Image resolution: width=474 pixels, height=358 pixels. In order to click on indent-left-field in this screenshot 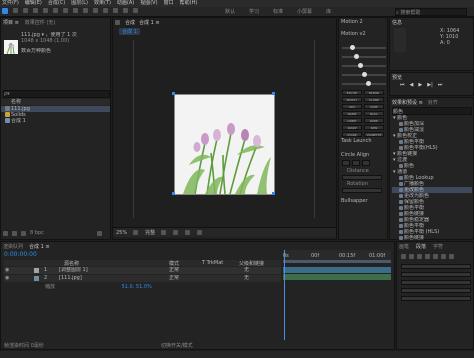, I will do `click(436, 266)`.